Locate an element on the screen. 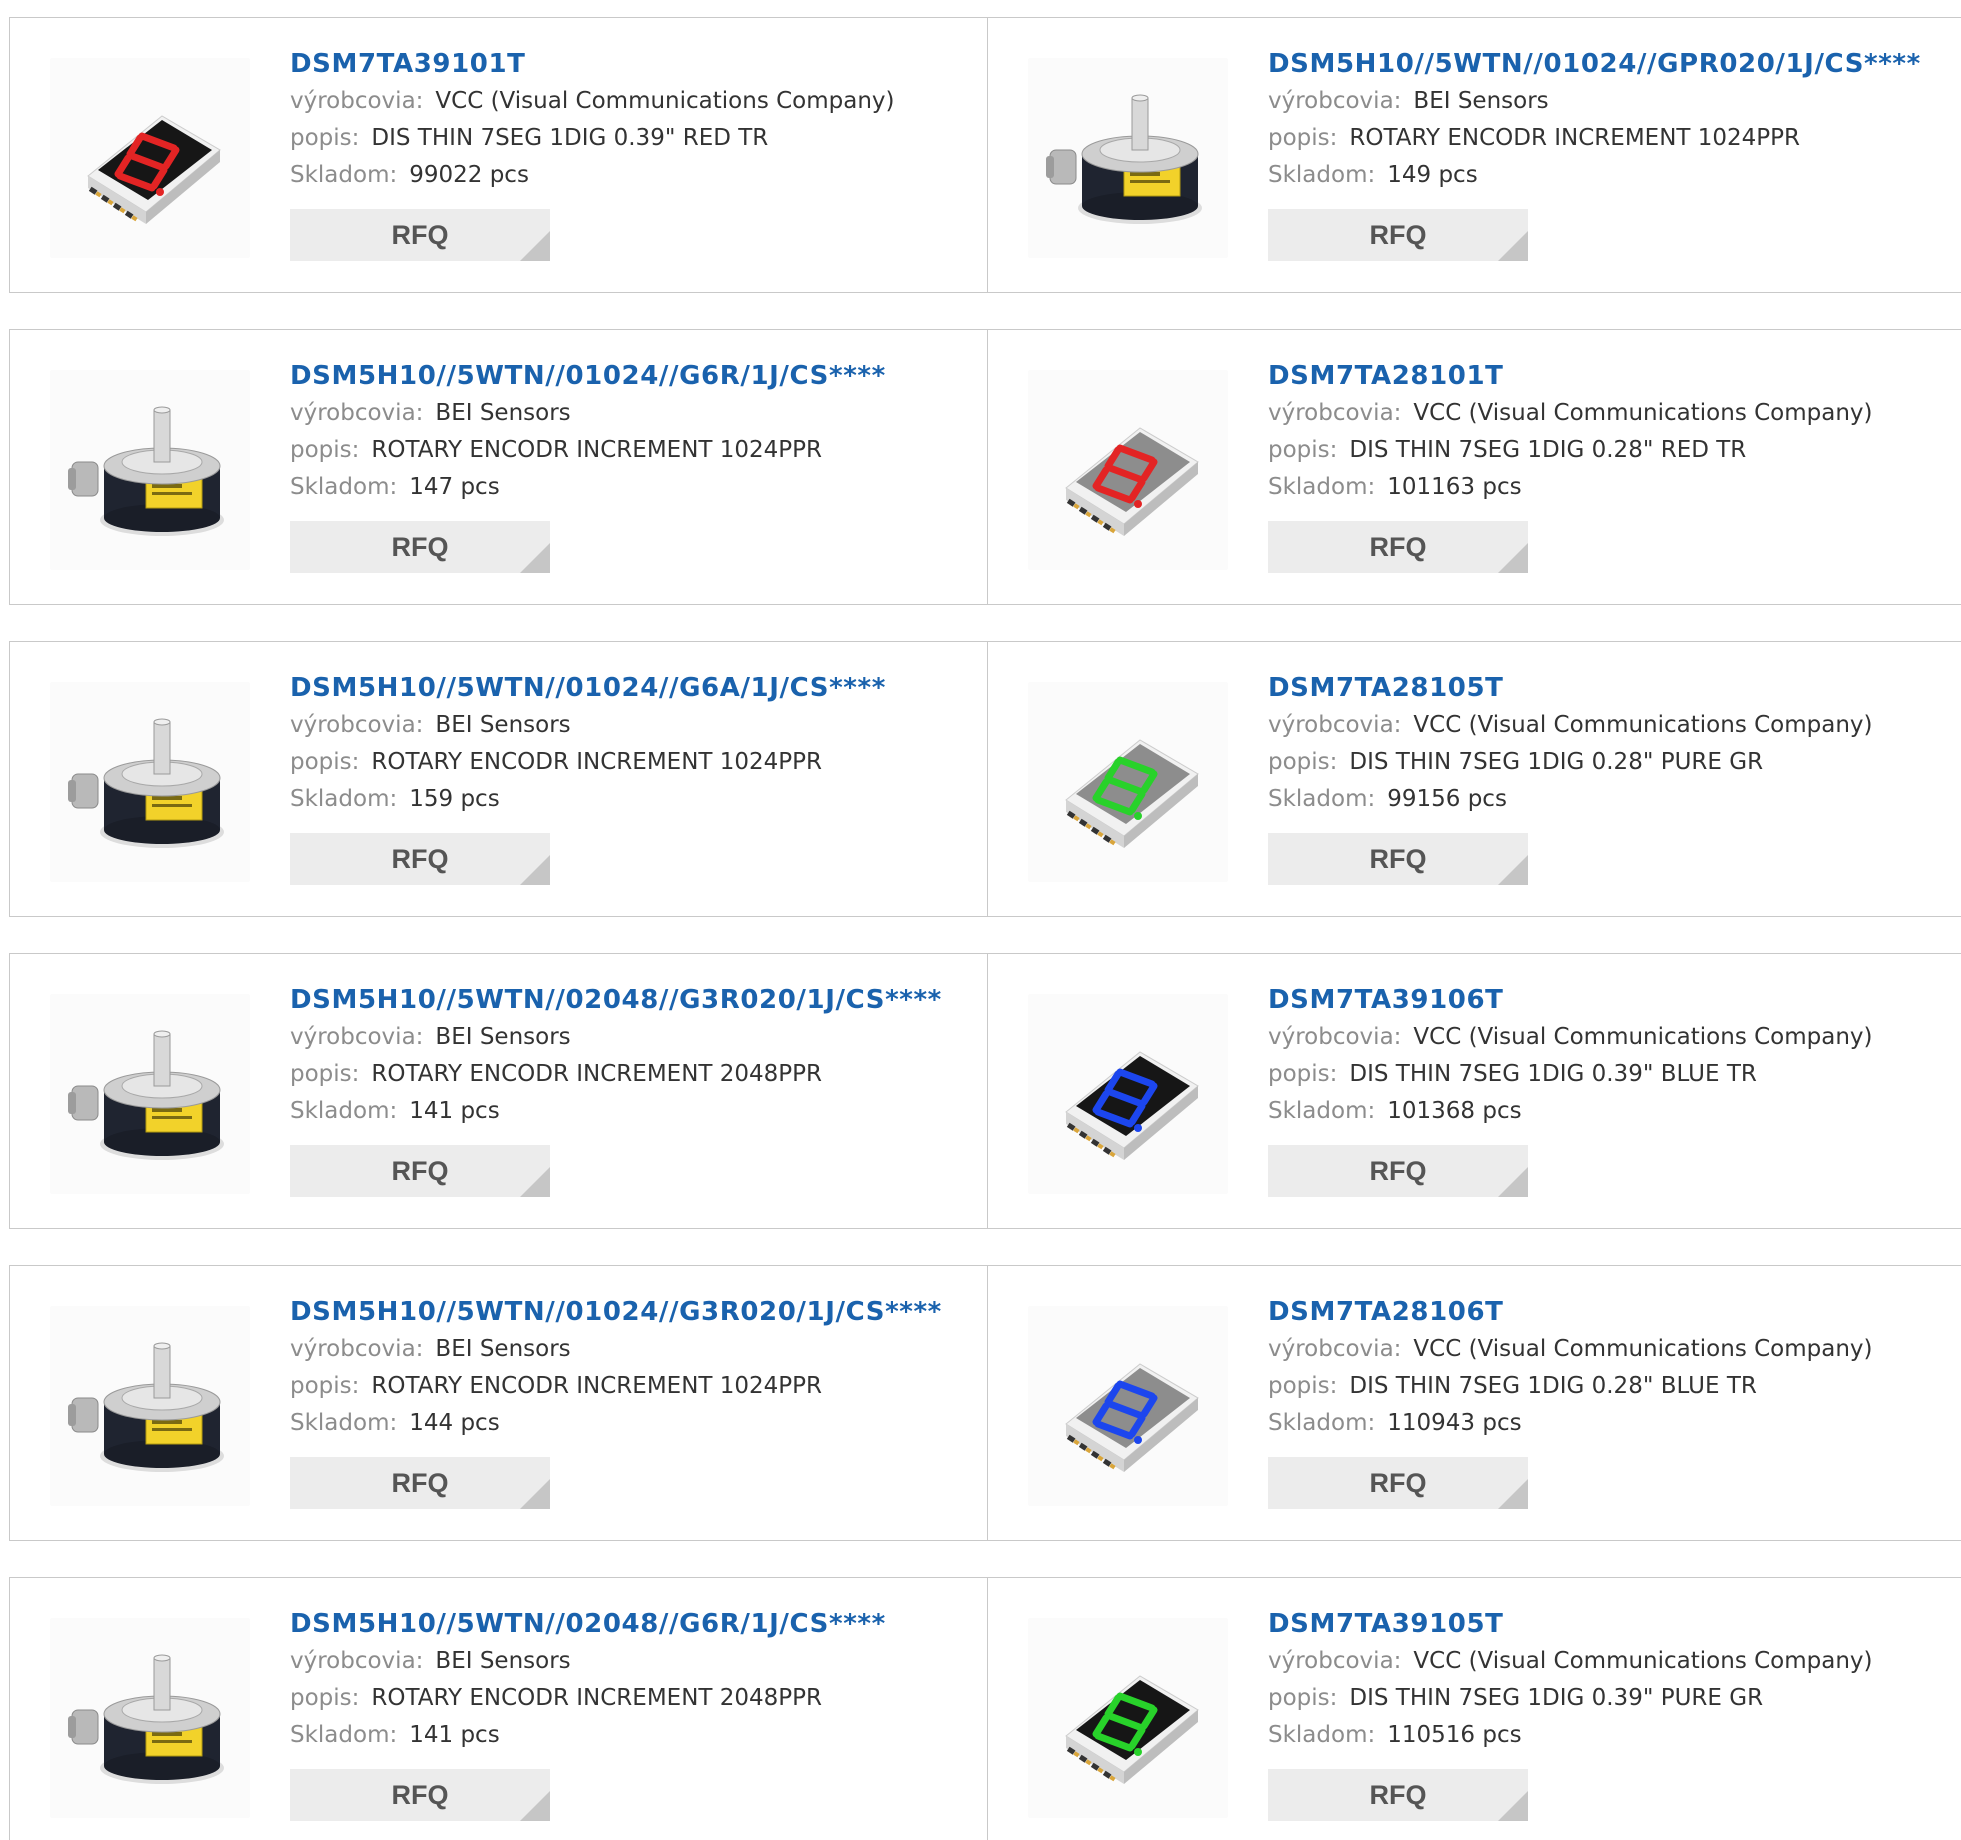 The image size is (1961, 1840). stock-value: 101368 pcs is located at coordinates (1454, 1111).